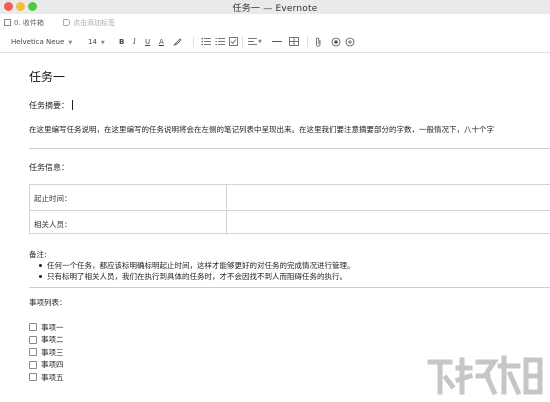  What do you see at coordinates (29, 22) in the screenshot?
I see `notebook-label: 0. 收件箱` at bounding box center [29, 22].